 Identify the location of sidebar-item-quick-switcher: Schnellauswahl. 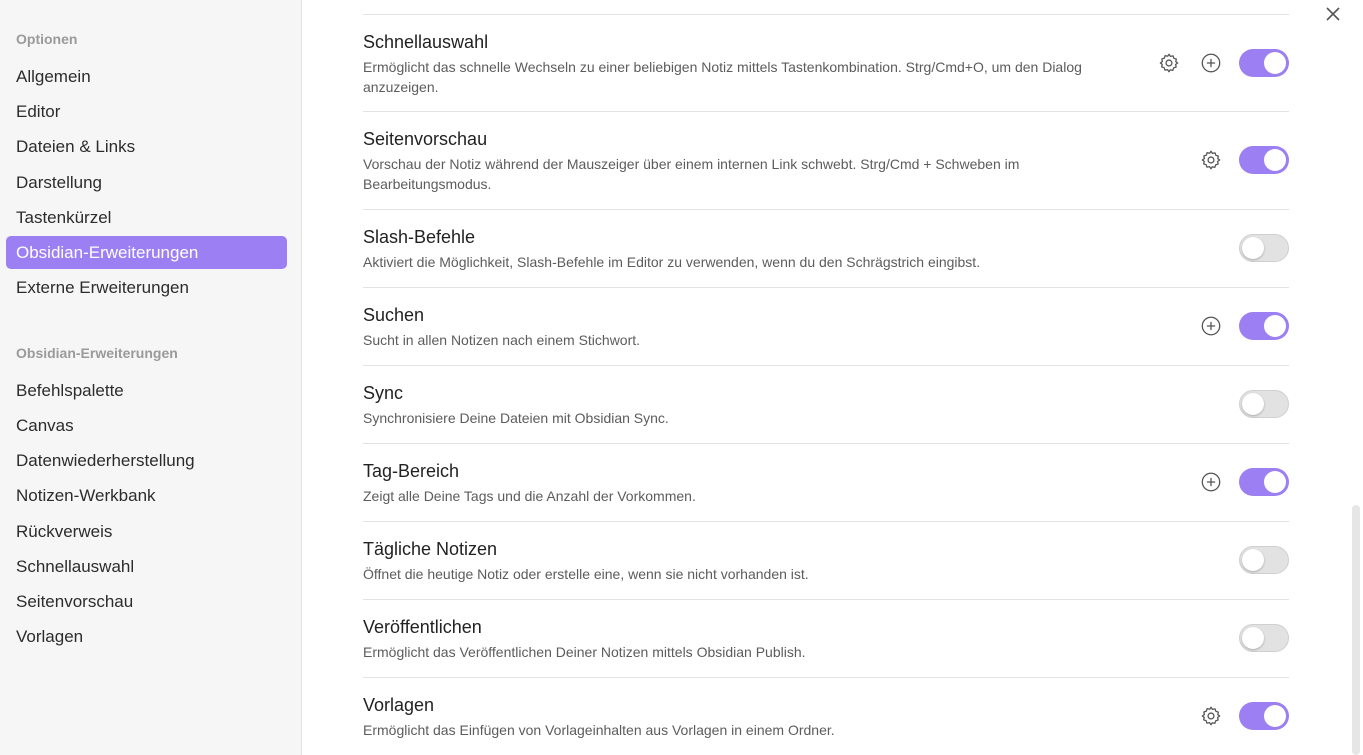
(146, 566).